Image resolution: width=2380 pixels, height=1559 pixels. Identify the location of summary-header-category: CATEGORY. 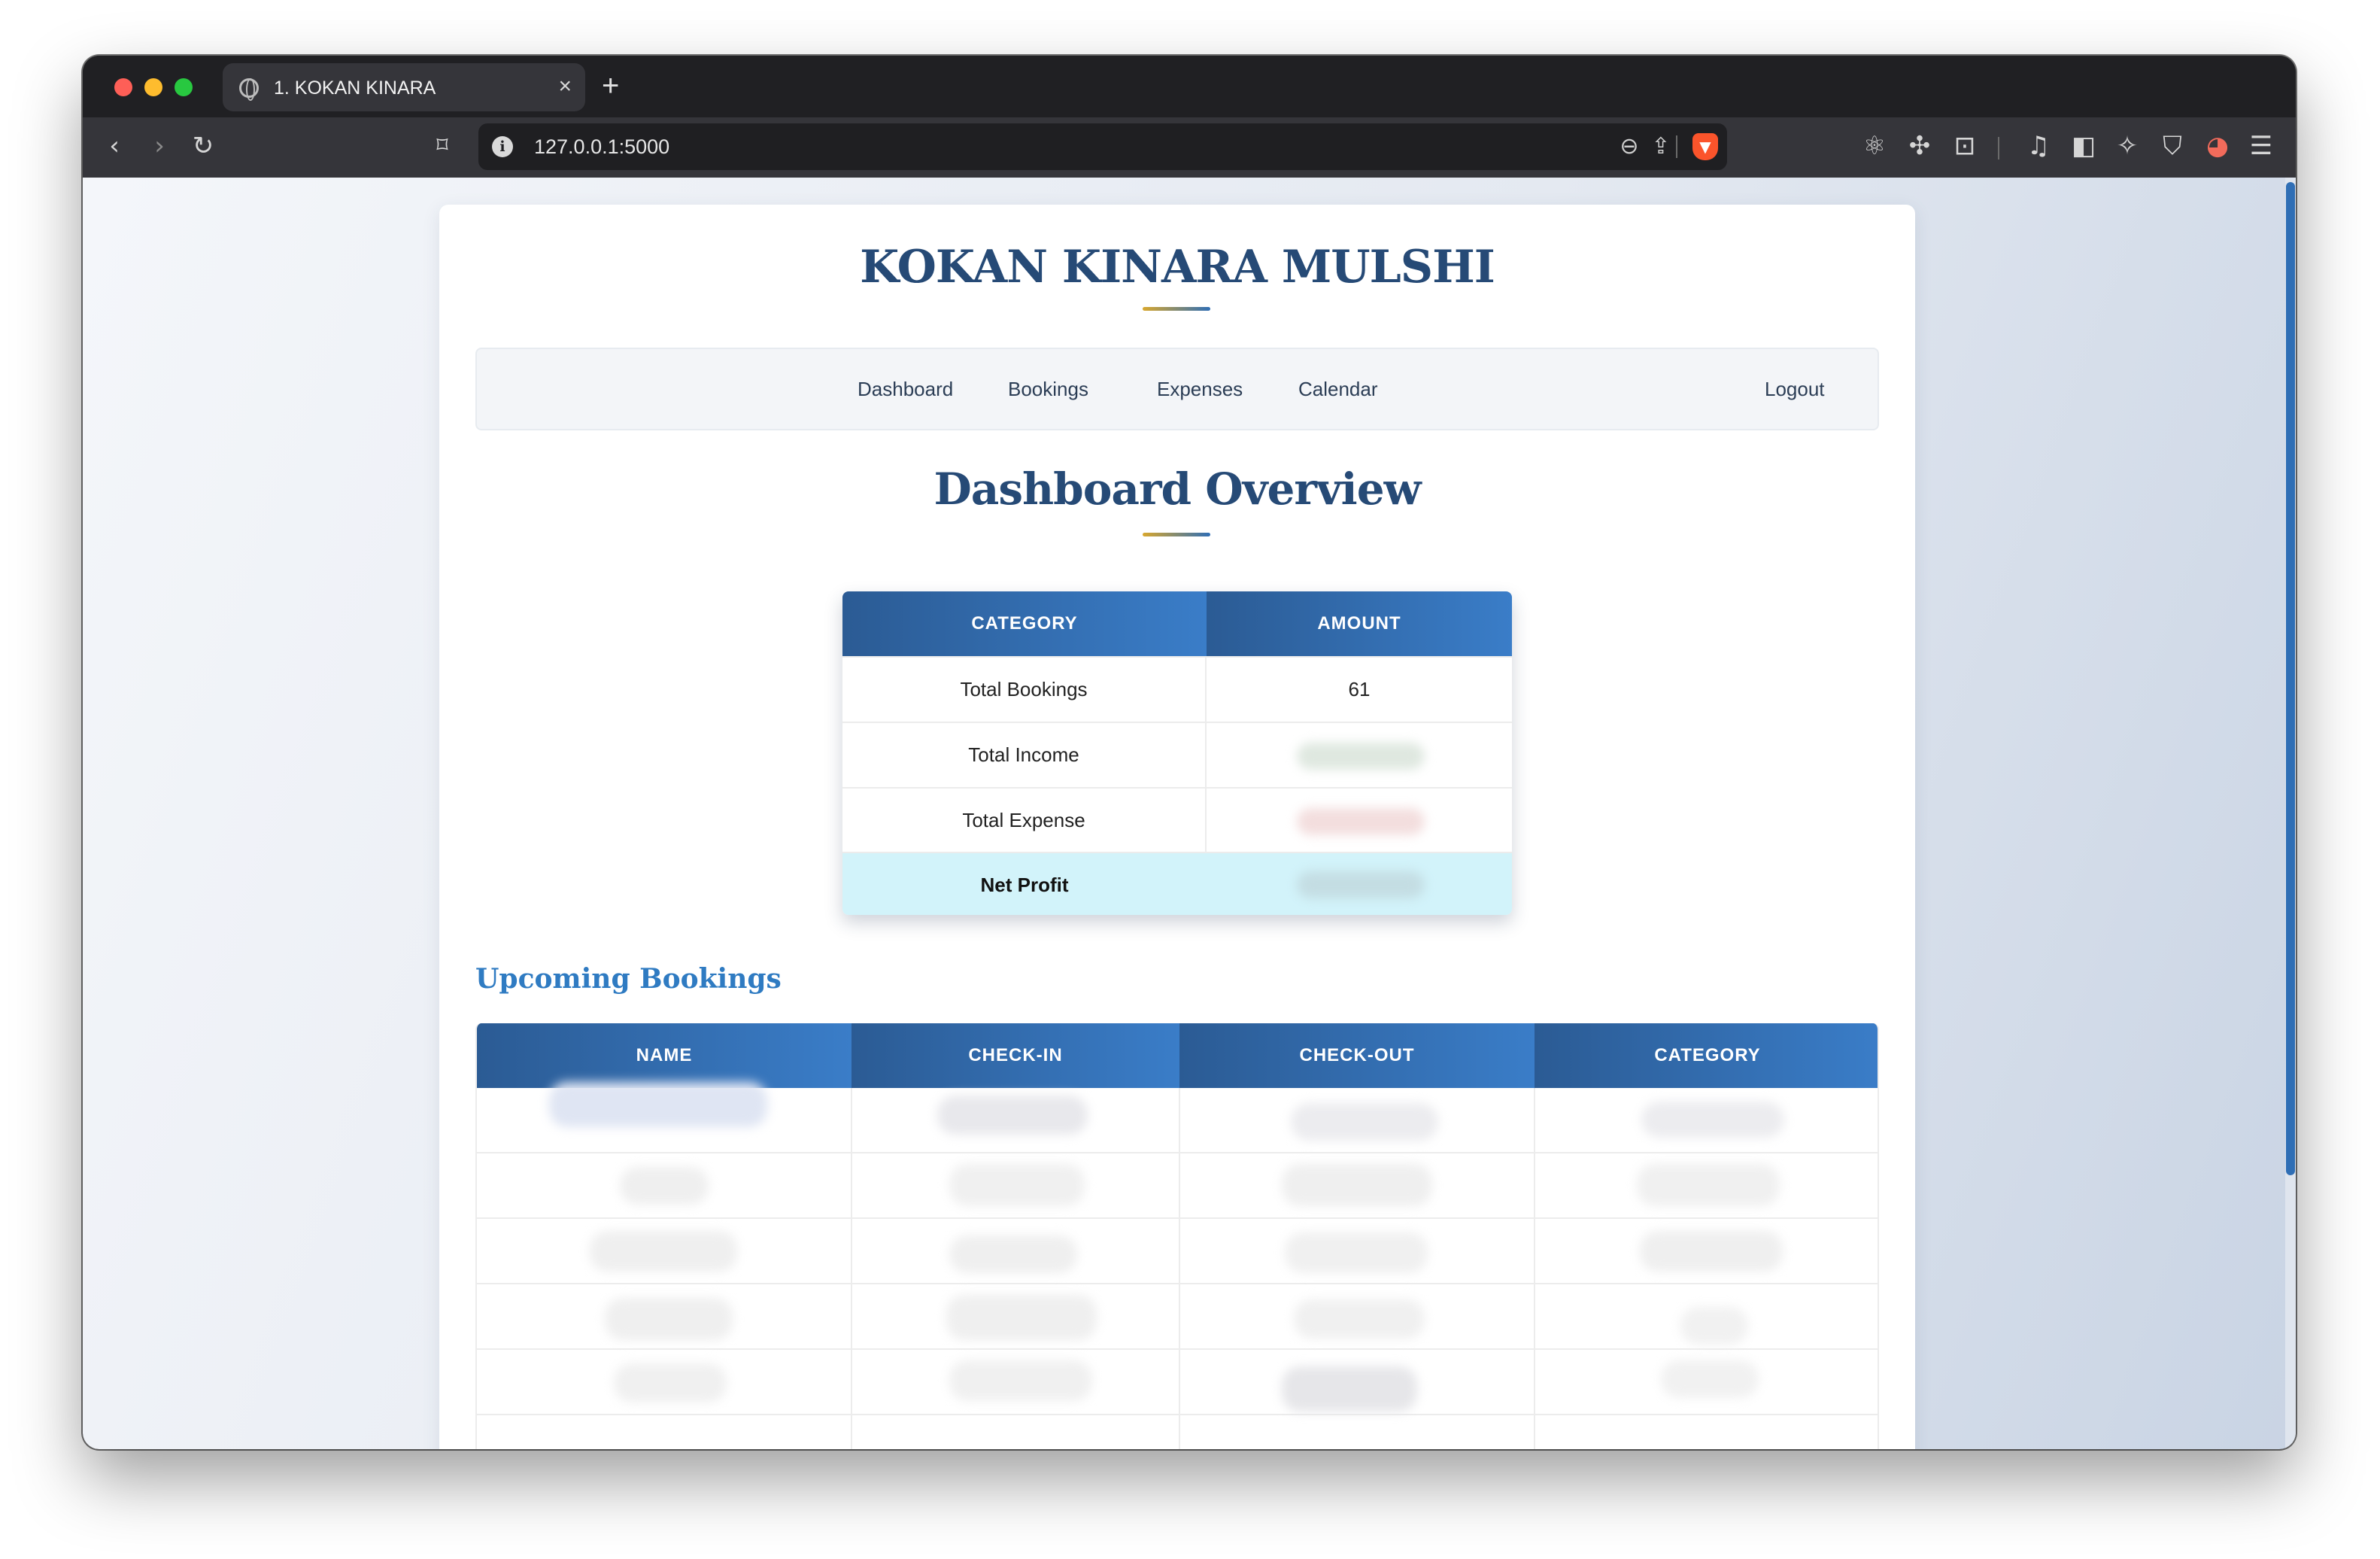
(1024, 623).